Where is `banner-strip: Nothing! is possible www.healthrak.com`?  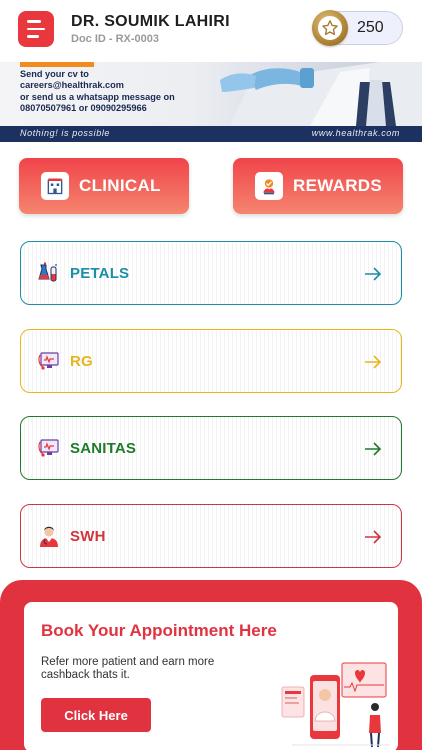
banner-strip: Nothing! is possible www.healthrak.com is located at coordinates (211, 134).